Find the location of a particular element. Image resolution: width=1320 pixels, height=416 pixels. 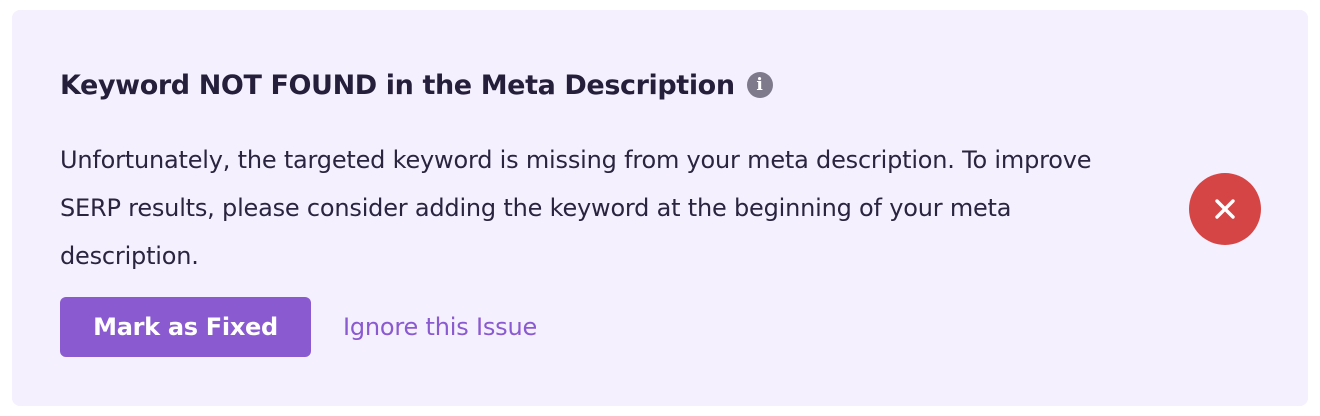

close-icon is located at coordinates (1225, 209).